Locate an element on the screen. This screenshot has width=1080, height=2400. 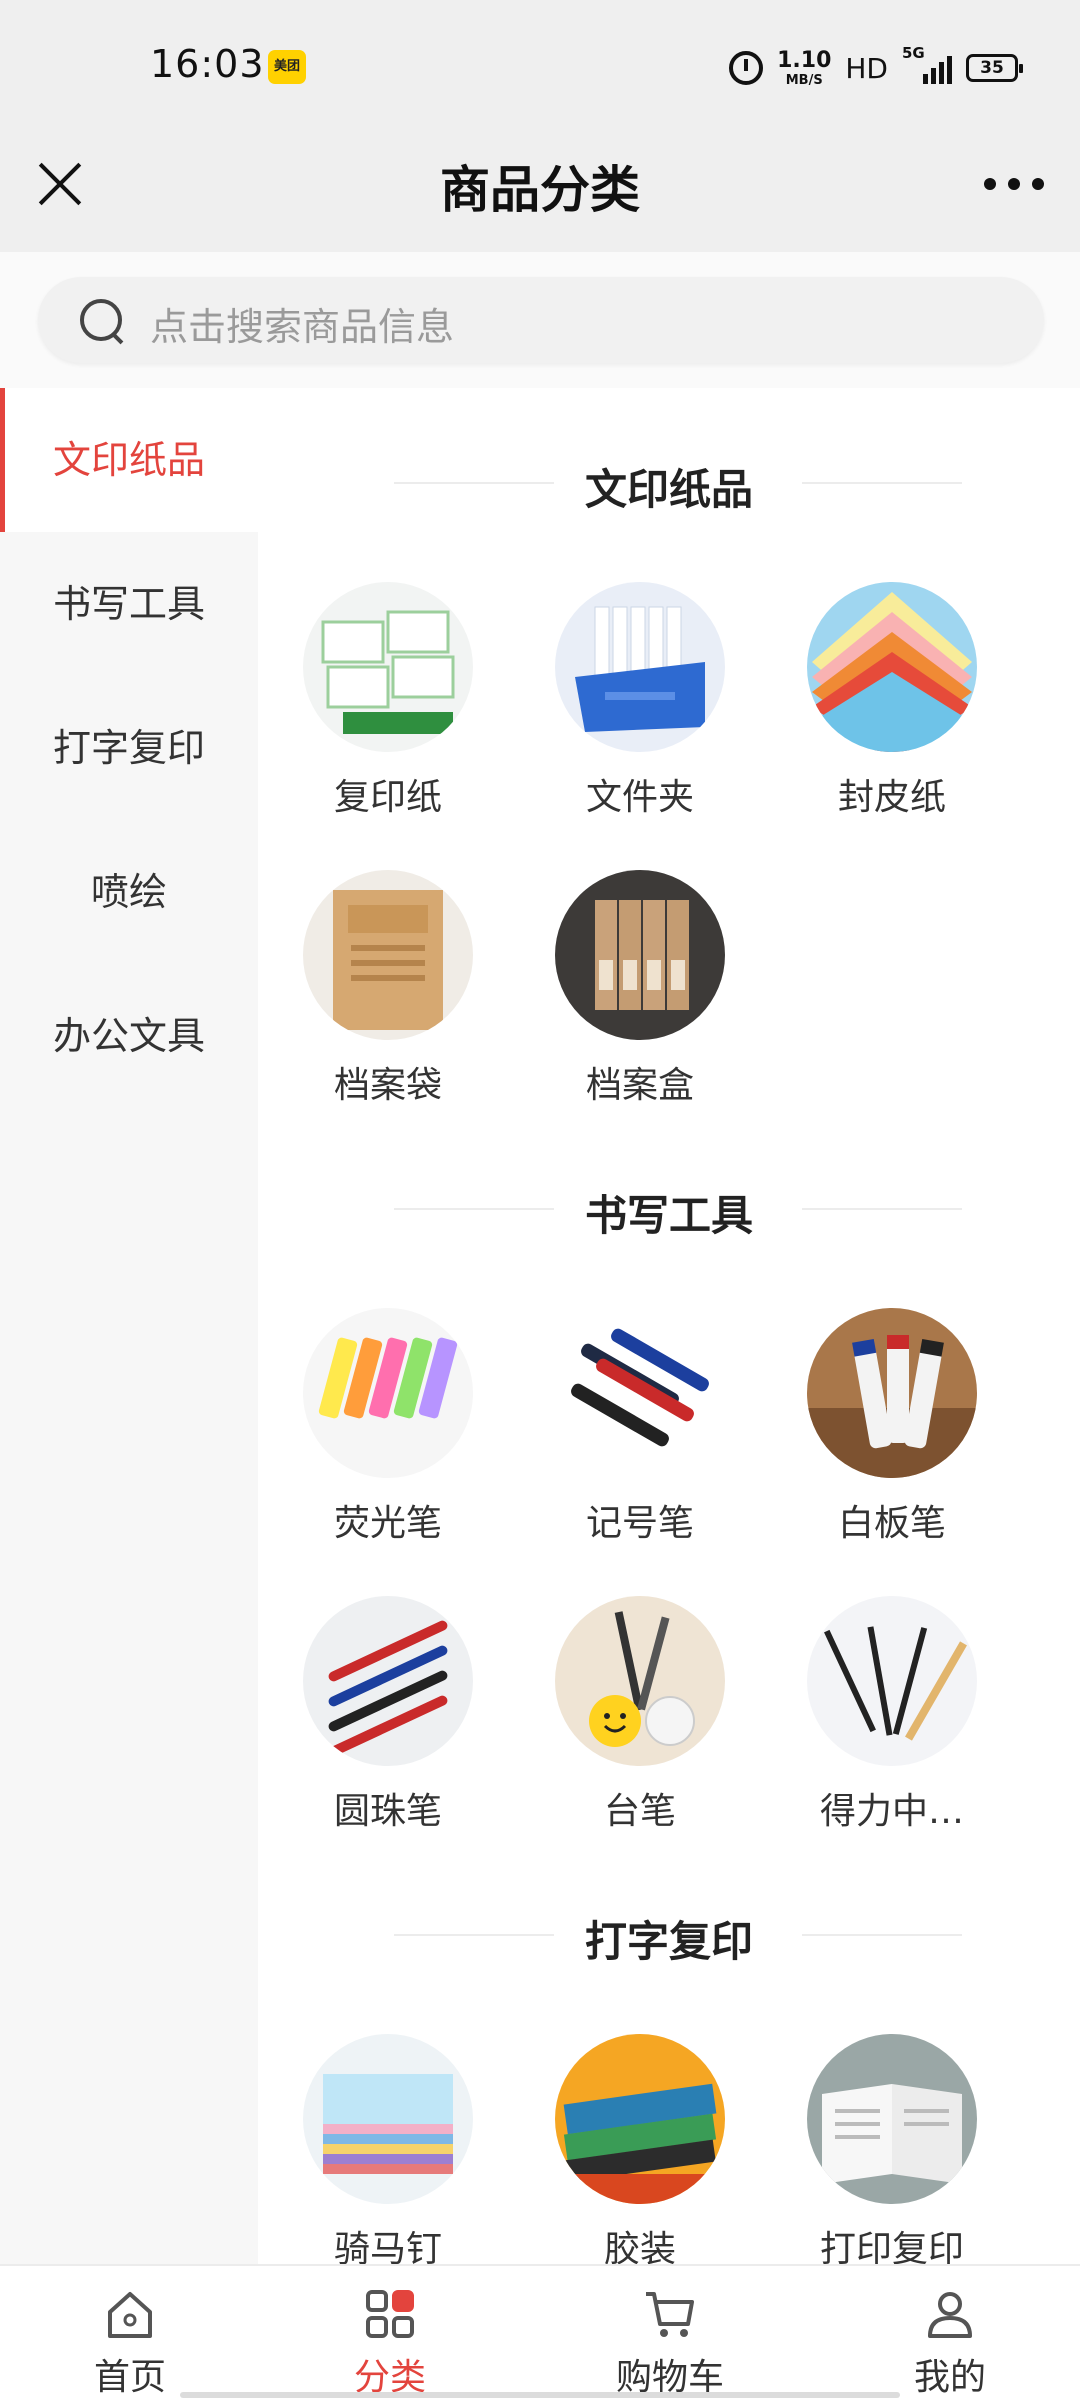
sidebar-item-office: 办公文具 is located at coordinates (129, 1036).